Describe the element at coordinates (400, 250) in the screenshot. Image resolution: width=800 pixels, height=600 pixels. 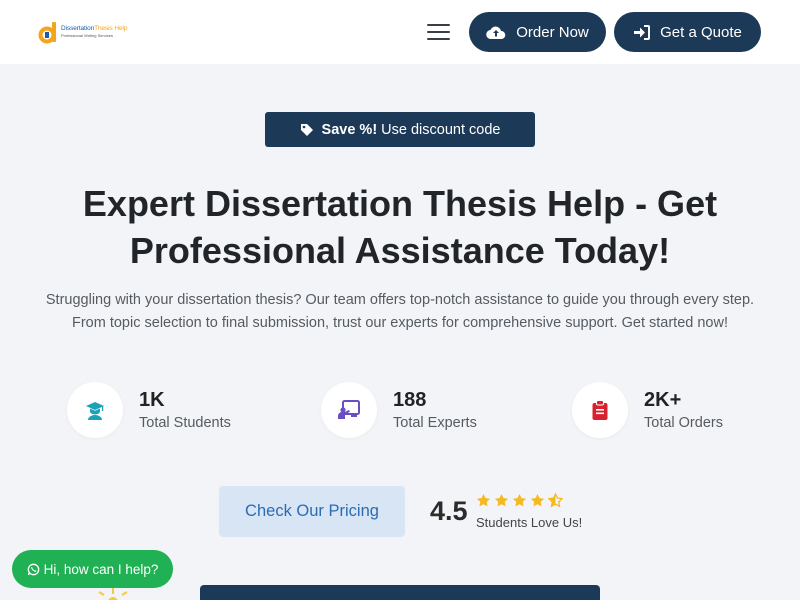
I see `title-line-2: Professional Assistance Today!` at that location.